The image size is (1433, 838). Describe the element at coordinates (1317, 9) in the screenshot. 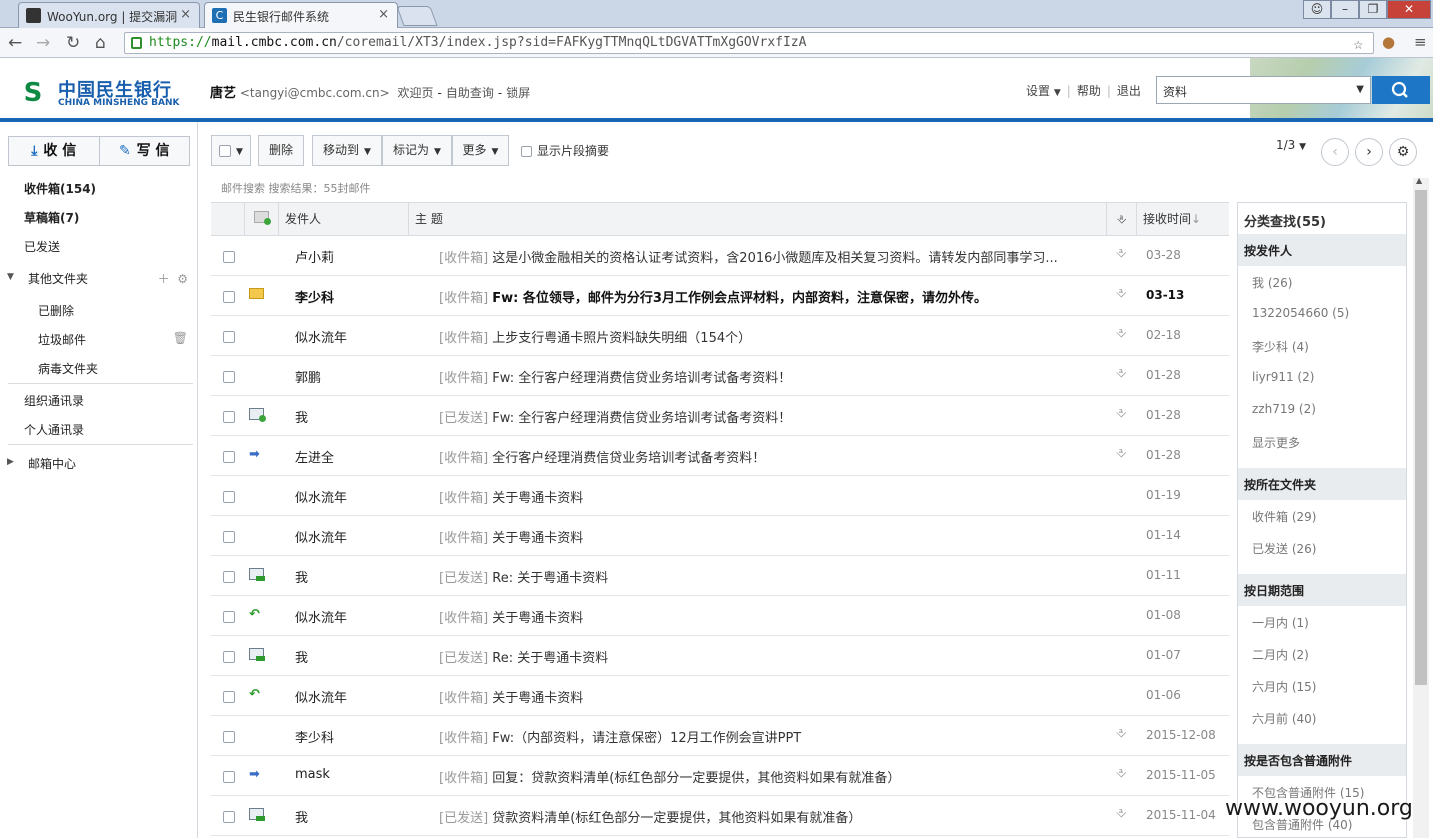

I see `user-icon: ☺` at that location.